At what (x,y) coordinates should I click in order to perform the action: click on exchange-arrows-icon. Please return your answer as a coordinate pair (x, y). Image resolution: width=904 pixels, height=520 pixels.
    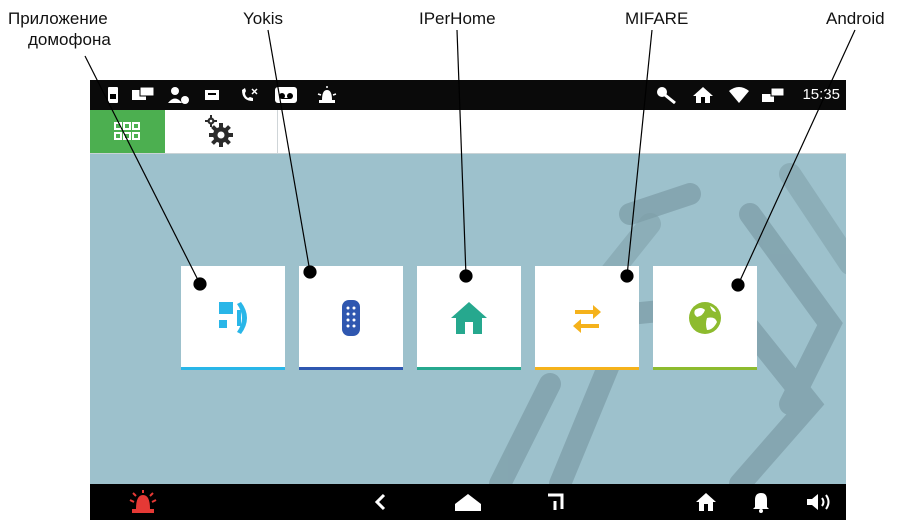
    Looking at the image, I should click on (587, 319).